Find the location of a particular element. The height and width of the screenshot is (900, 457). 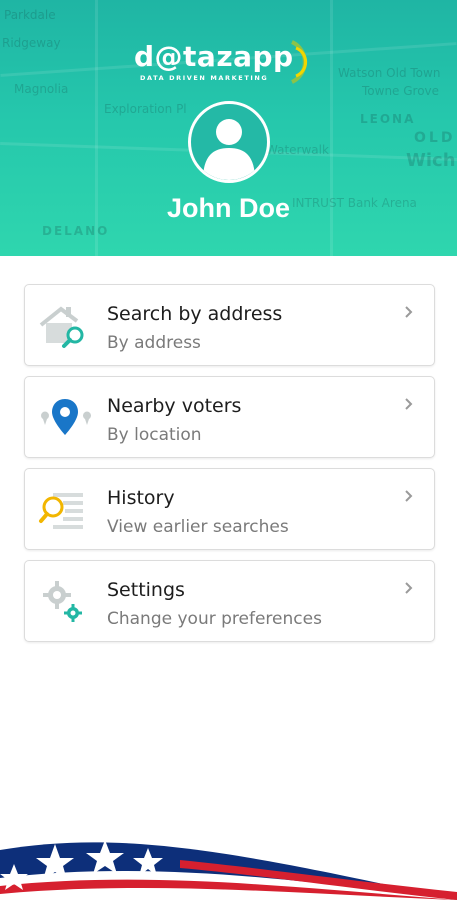

menu-item-subtitle: By address is located at coordinates (154, 343).